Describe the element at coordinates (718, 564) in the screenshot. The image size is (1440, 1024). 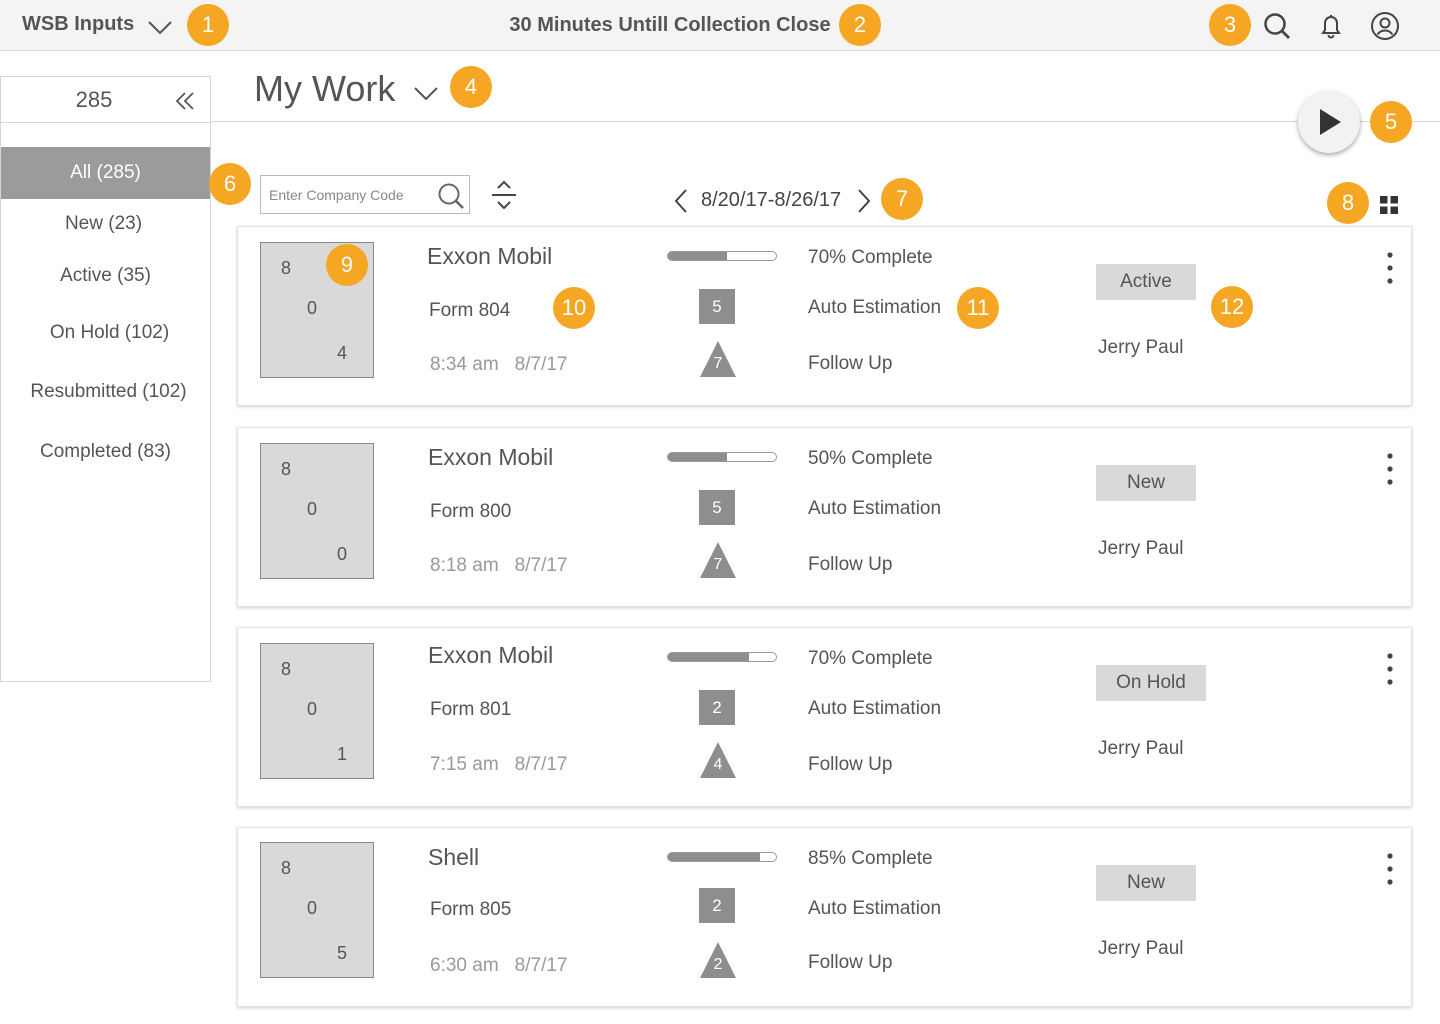
I see `triangle-count: 7` at that location.